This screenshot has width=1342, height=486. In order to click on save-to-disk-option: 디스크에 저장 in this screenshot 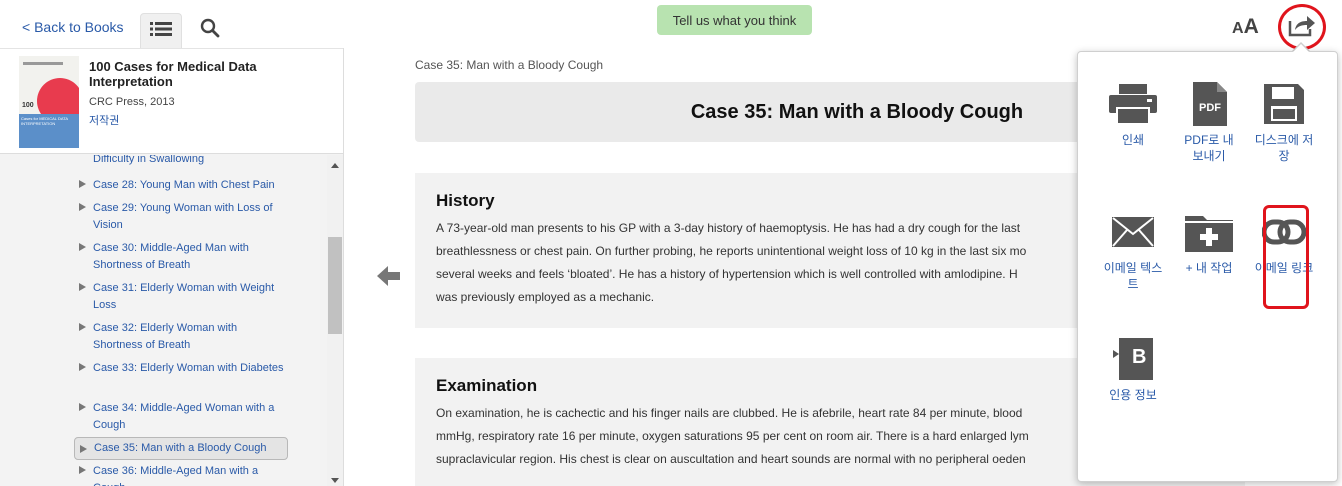, I will do `click(1284, 123)`.